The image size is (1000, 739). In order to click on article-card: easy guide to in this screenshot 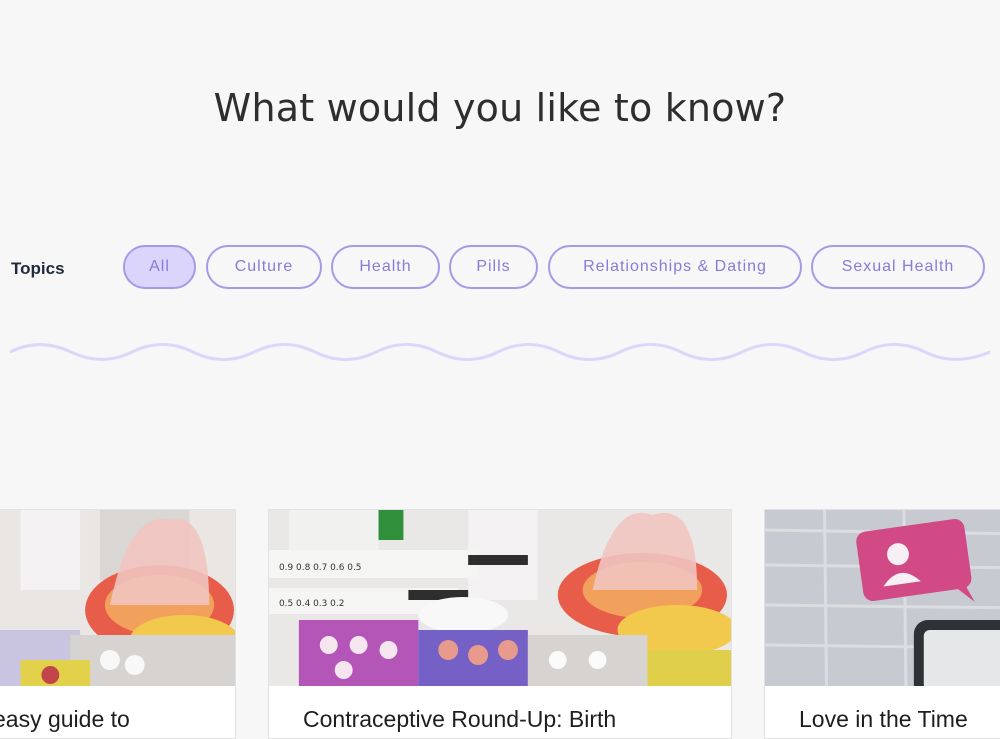, I will do `click(118, 624)`.